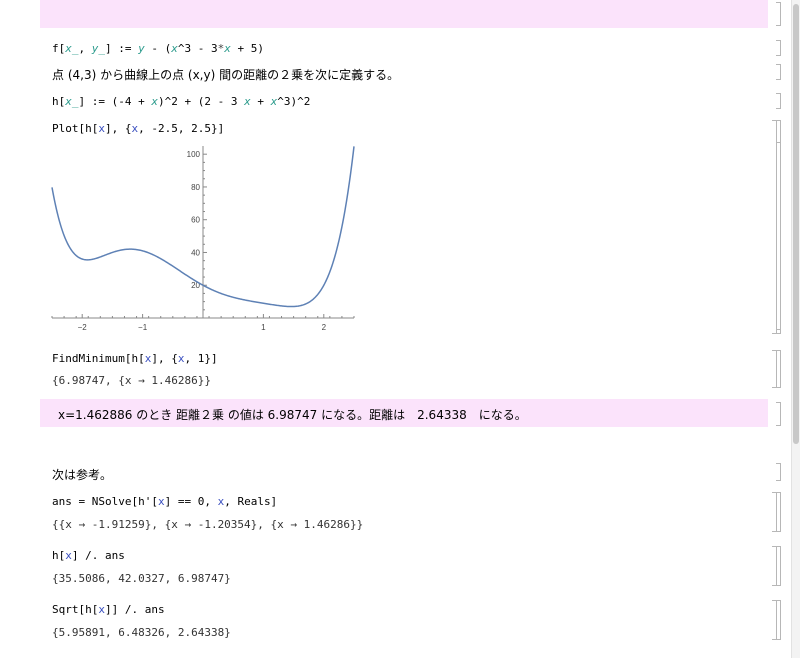  I want to click on input-cell-plot: Plot[h[x], {x, -2.5, 2.5}], so click(138, 128).